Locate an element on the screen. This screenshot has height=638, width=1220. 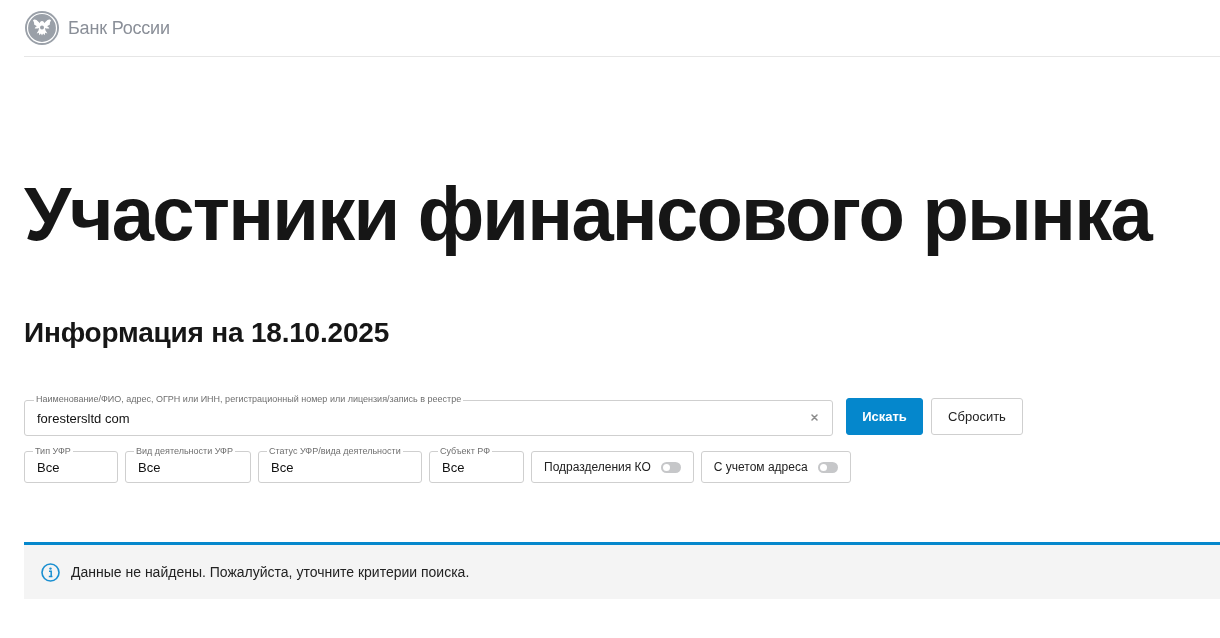
toggle-label: Подразделения КО is located at coordinates (597, 467).